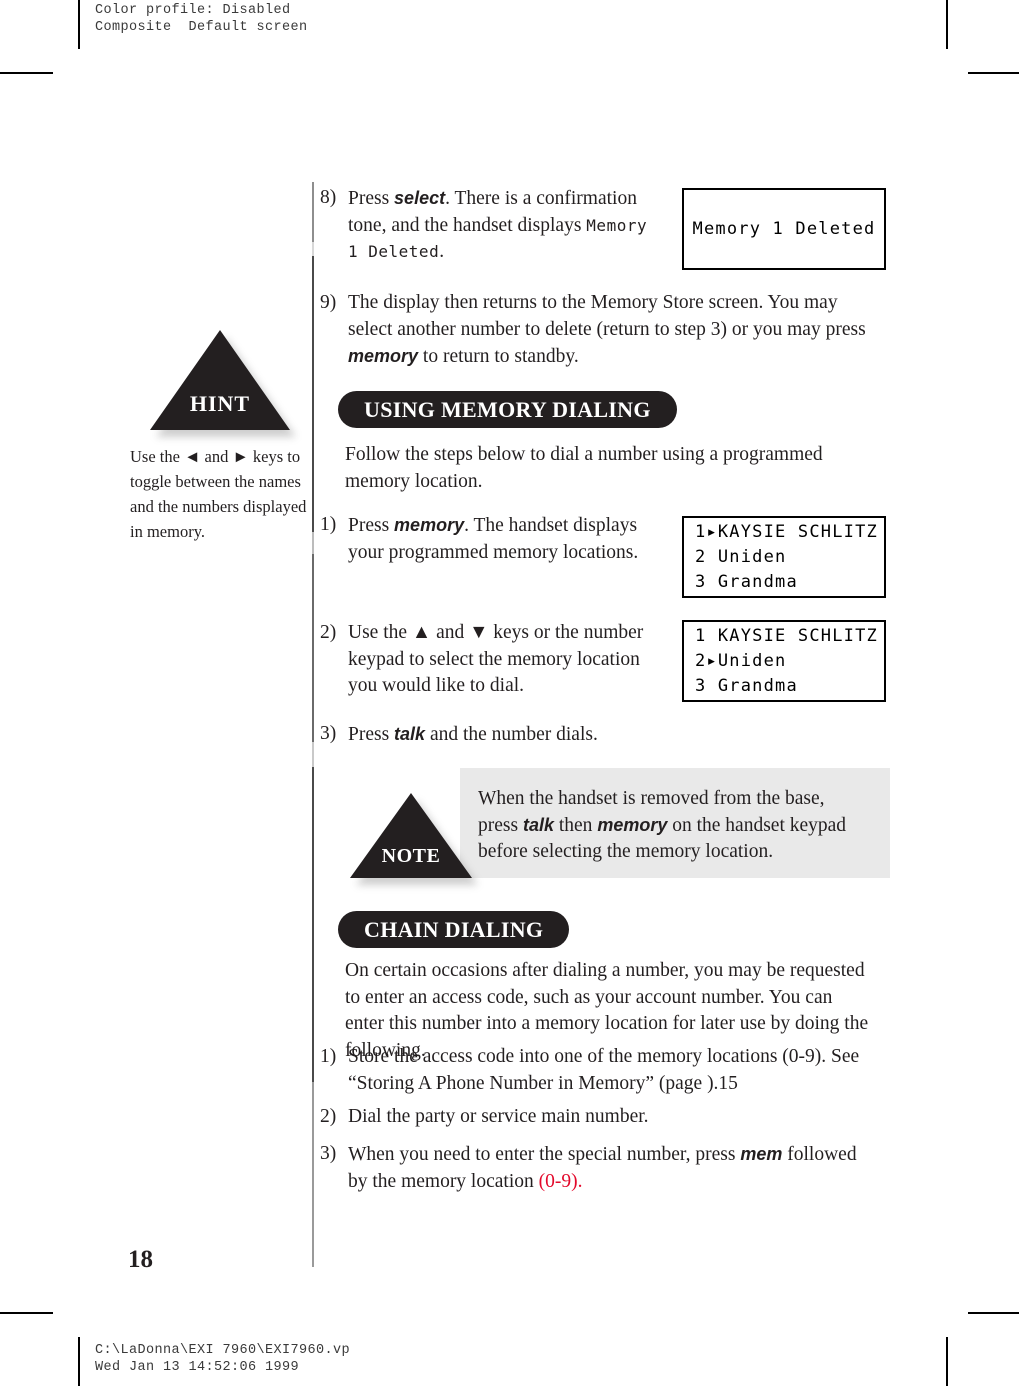  What do you see at coordinates (26, 1313) in the screenshot?
I see `crop-mark-bottom-left-horizontal` at bounding box center [26, 1313].